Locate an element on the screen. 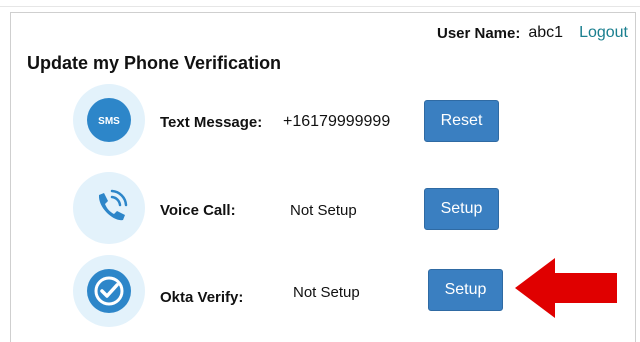 The image size is (640, 342). user-name-label: User Name: is located at coordinates (478, 33).